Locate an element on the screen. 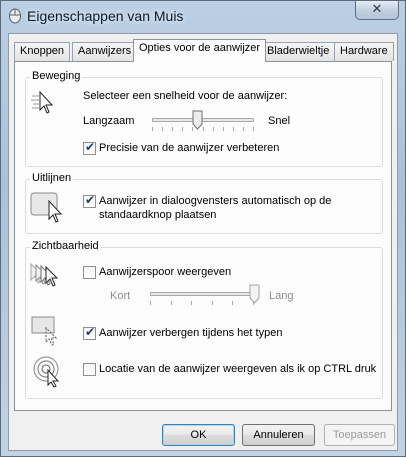 The width and height of the screenshot is (406, 457). tab-aanwijzers: Aanwijzers is located at coordinates (105, 51).